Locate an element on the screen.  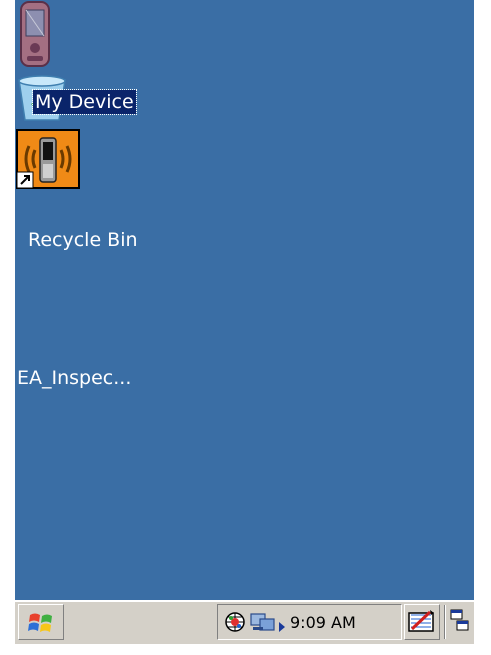
window-switcher-button is located at coordinates (460, 622).